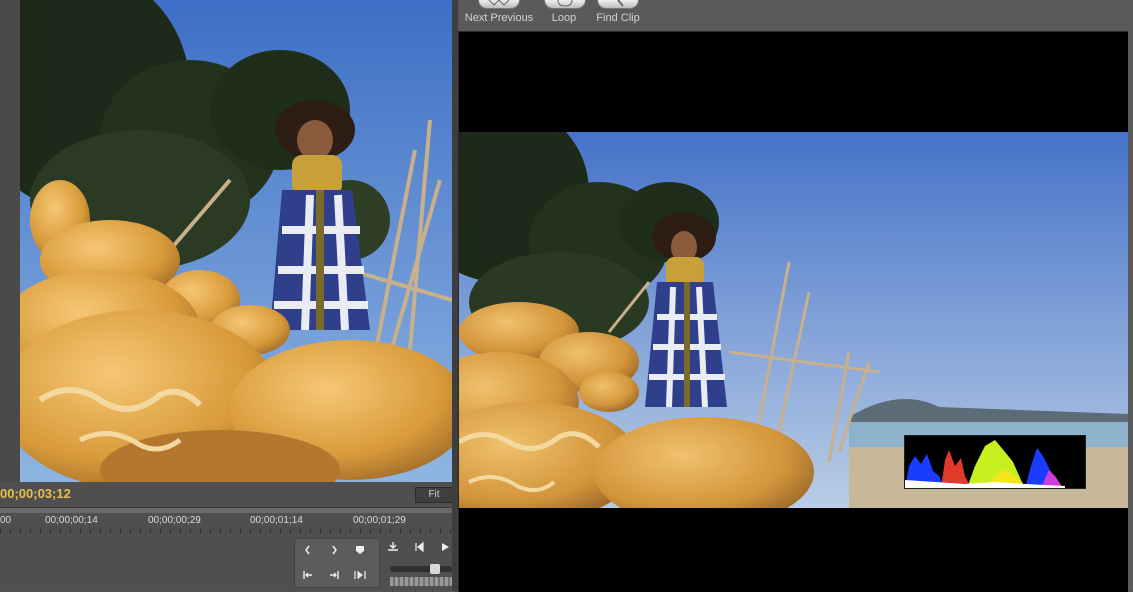 The image size is (1133, 592). I want to click on find-clip-icon, so click(618, 4).